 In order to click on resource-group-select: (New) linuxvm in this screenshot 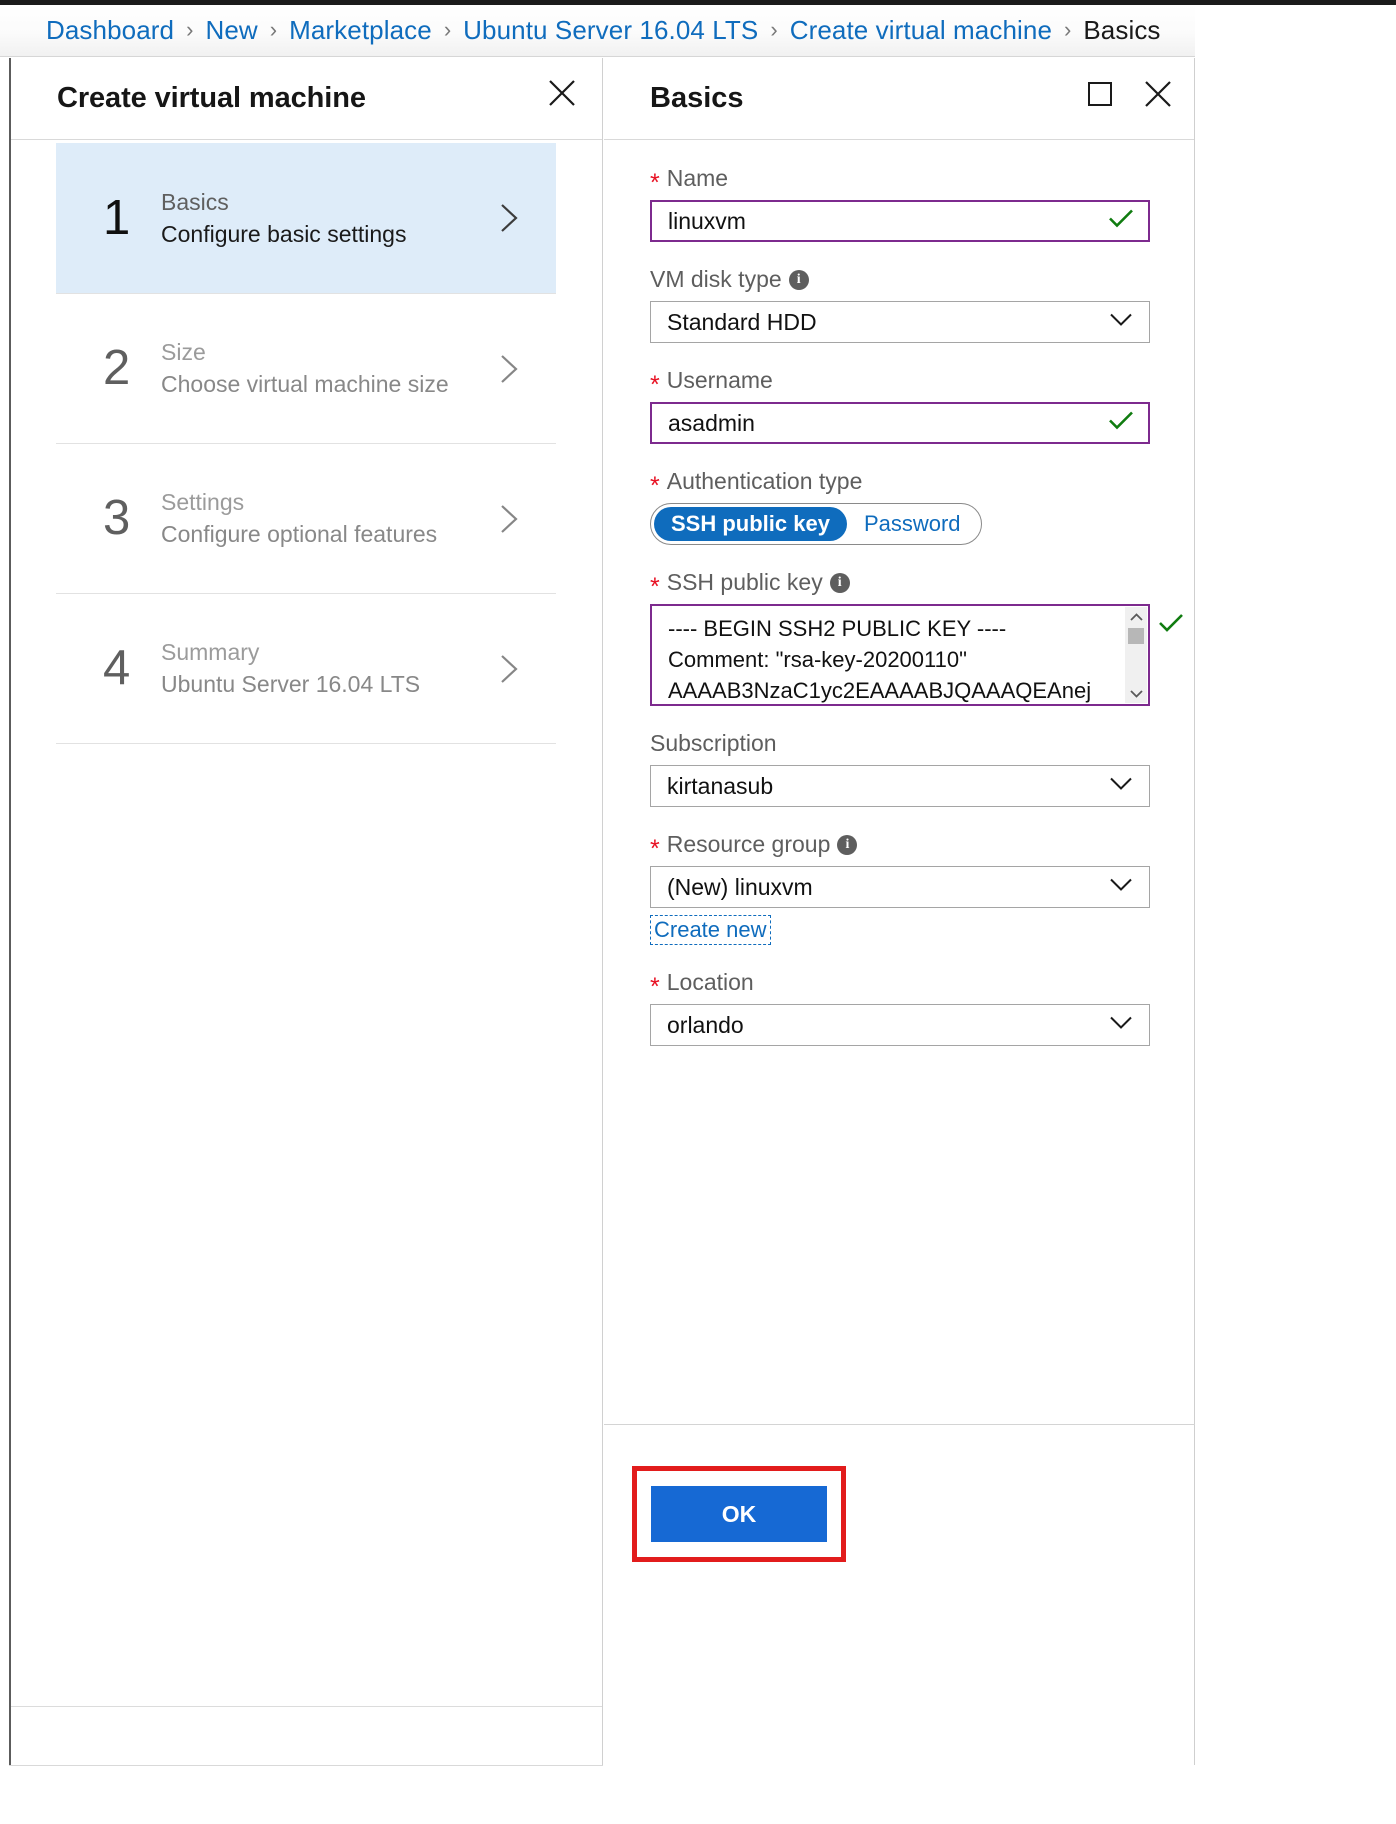, I will do `click(900, 887)`.